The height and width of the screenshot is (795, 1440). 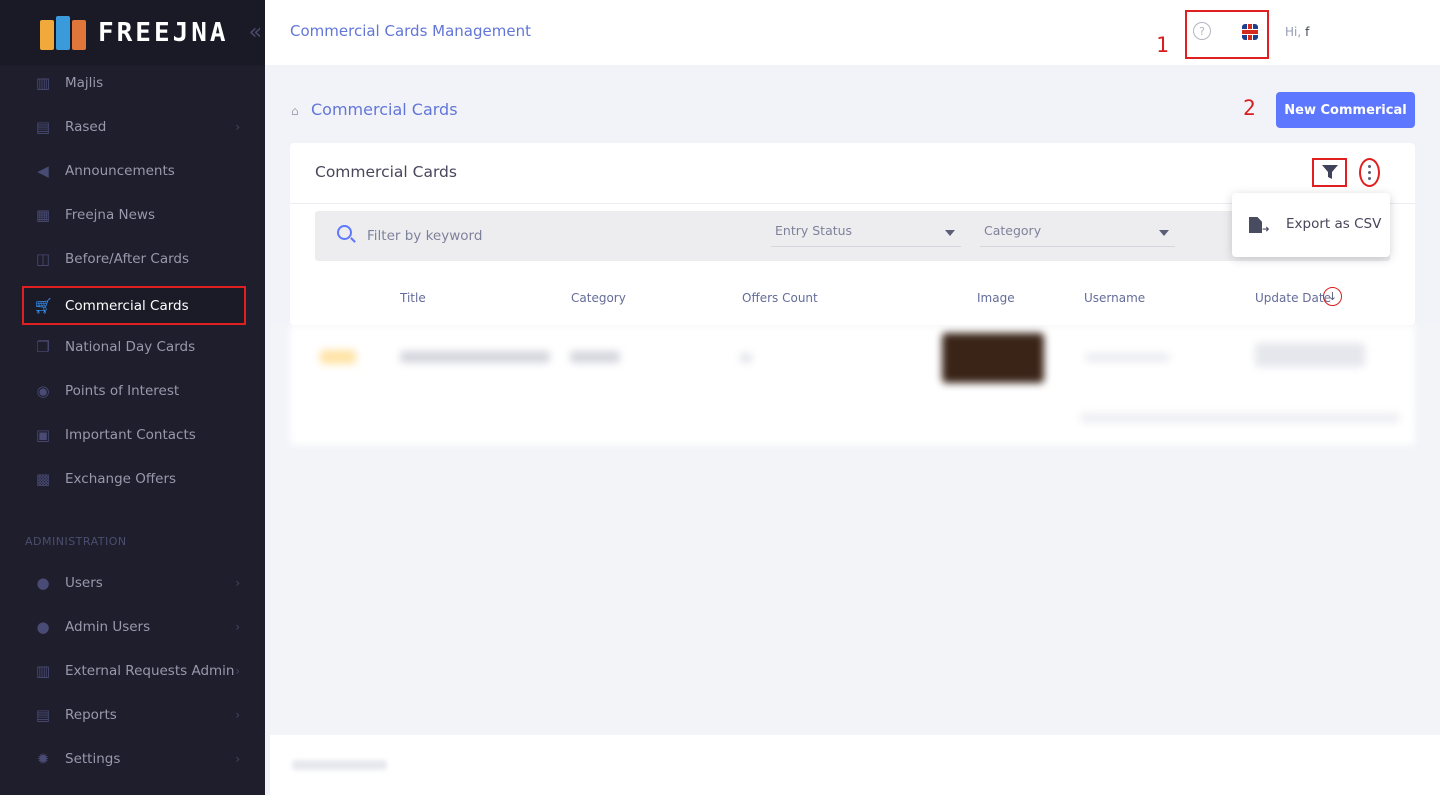 I want to click on building-icon: ▥, so click(x=43, y=671).